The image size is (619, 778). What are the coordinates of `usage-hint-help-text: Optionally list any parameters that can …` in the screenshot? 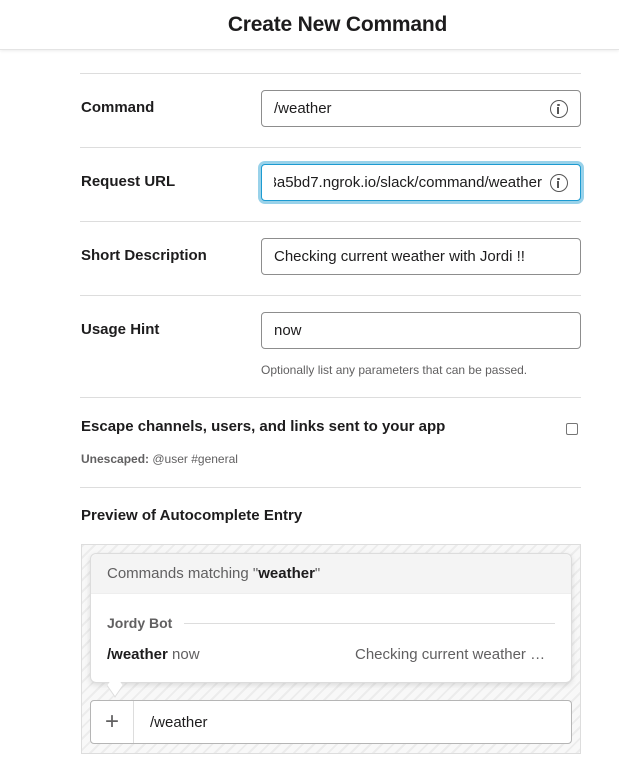 It's located at (394, 370).